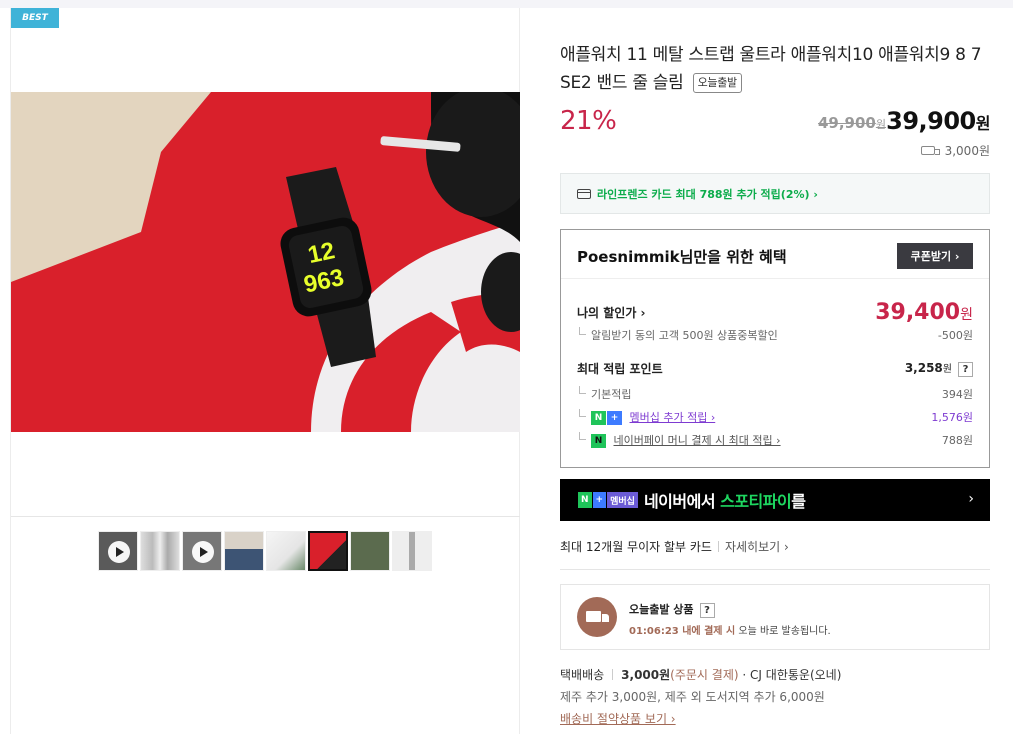 Image resolution: width=1013 pixels, height=734 pixels. What do you see at coordinates (636, 547) in the screenshot?
I see `installment-text: 최대 12개월 무이자 할부 카드` at bounding box center [636, 547].